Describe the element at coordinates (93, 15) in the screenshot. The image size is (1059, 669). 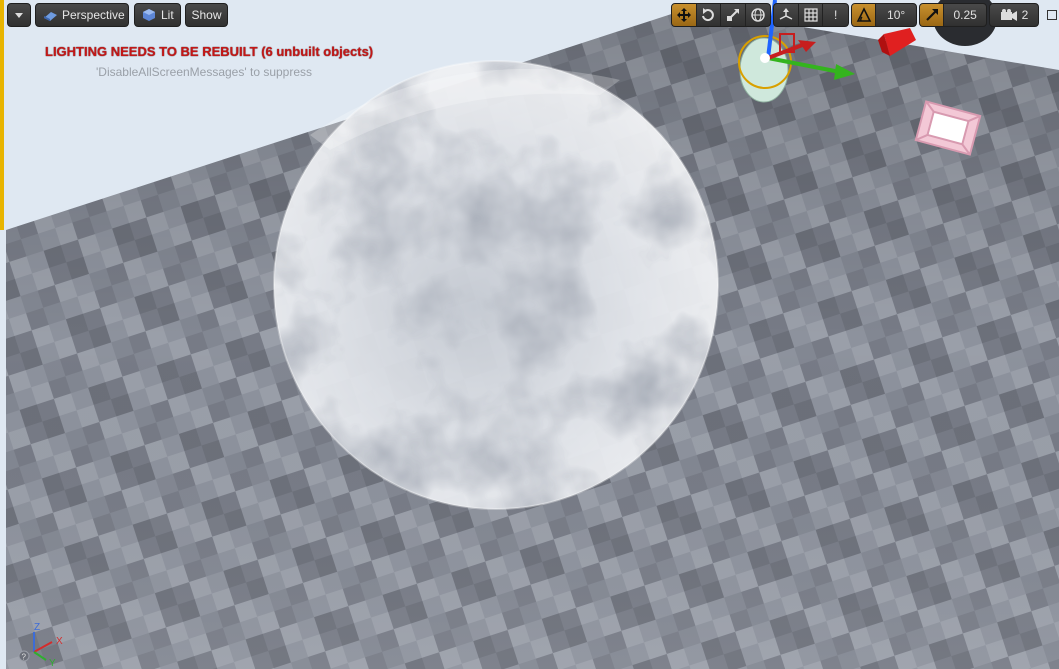
I see `perspective-label: Perspective` at that location.